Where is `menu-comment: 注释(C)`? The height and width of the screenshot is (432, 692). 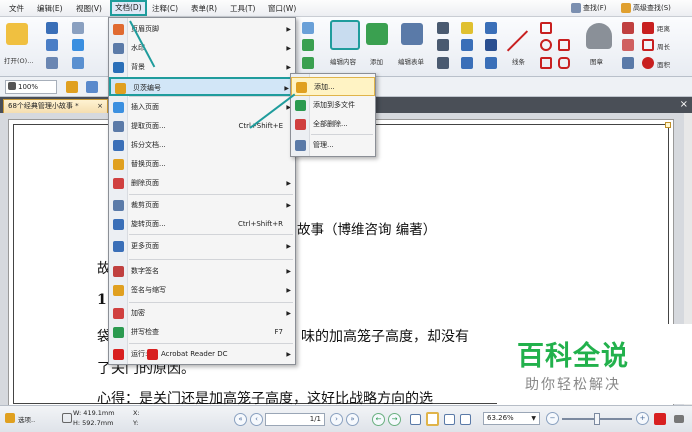
menu-comment: 注释(C) is located at coordinates (165, 8).